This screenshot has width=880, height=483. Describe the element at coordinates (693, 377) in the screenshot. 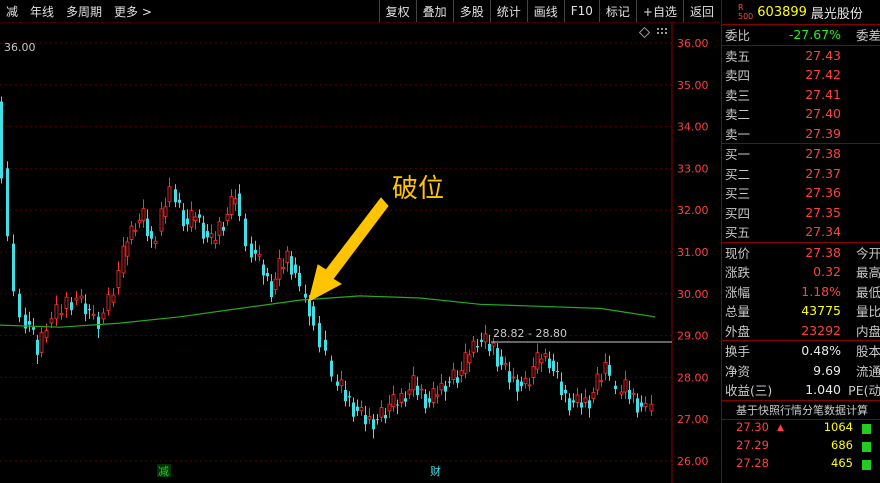

I see `price-axis-label: 28.00` at that location.